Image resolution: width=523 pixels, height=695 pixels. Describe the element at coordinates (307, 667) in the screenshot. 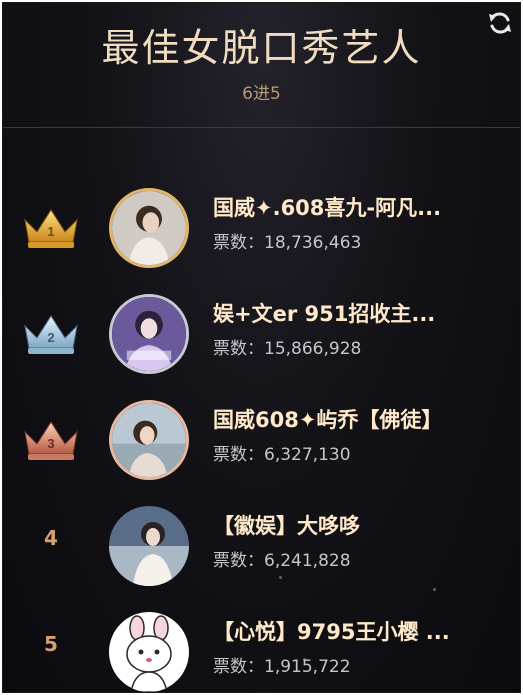

I see `votes-value: 1,915,722` at that location.